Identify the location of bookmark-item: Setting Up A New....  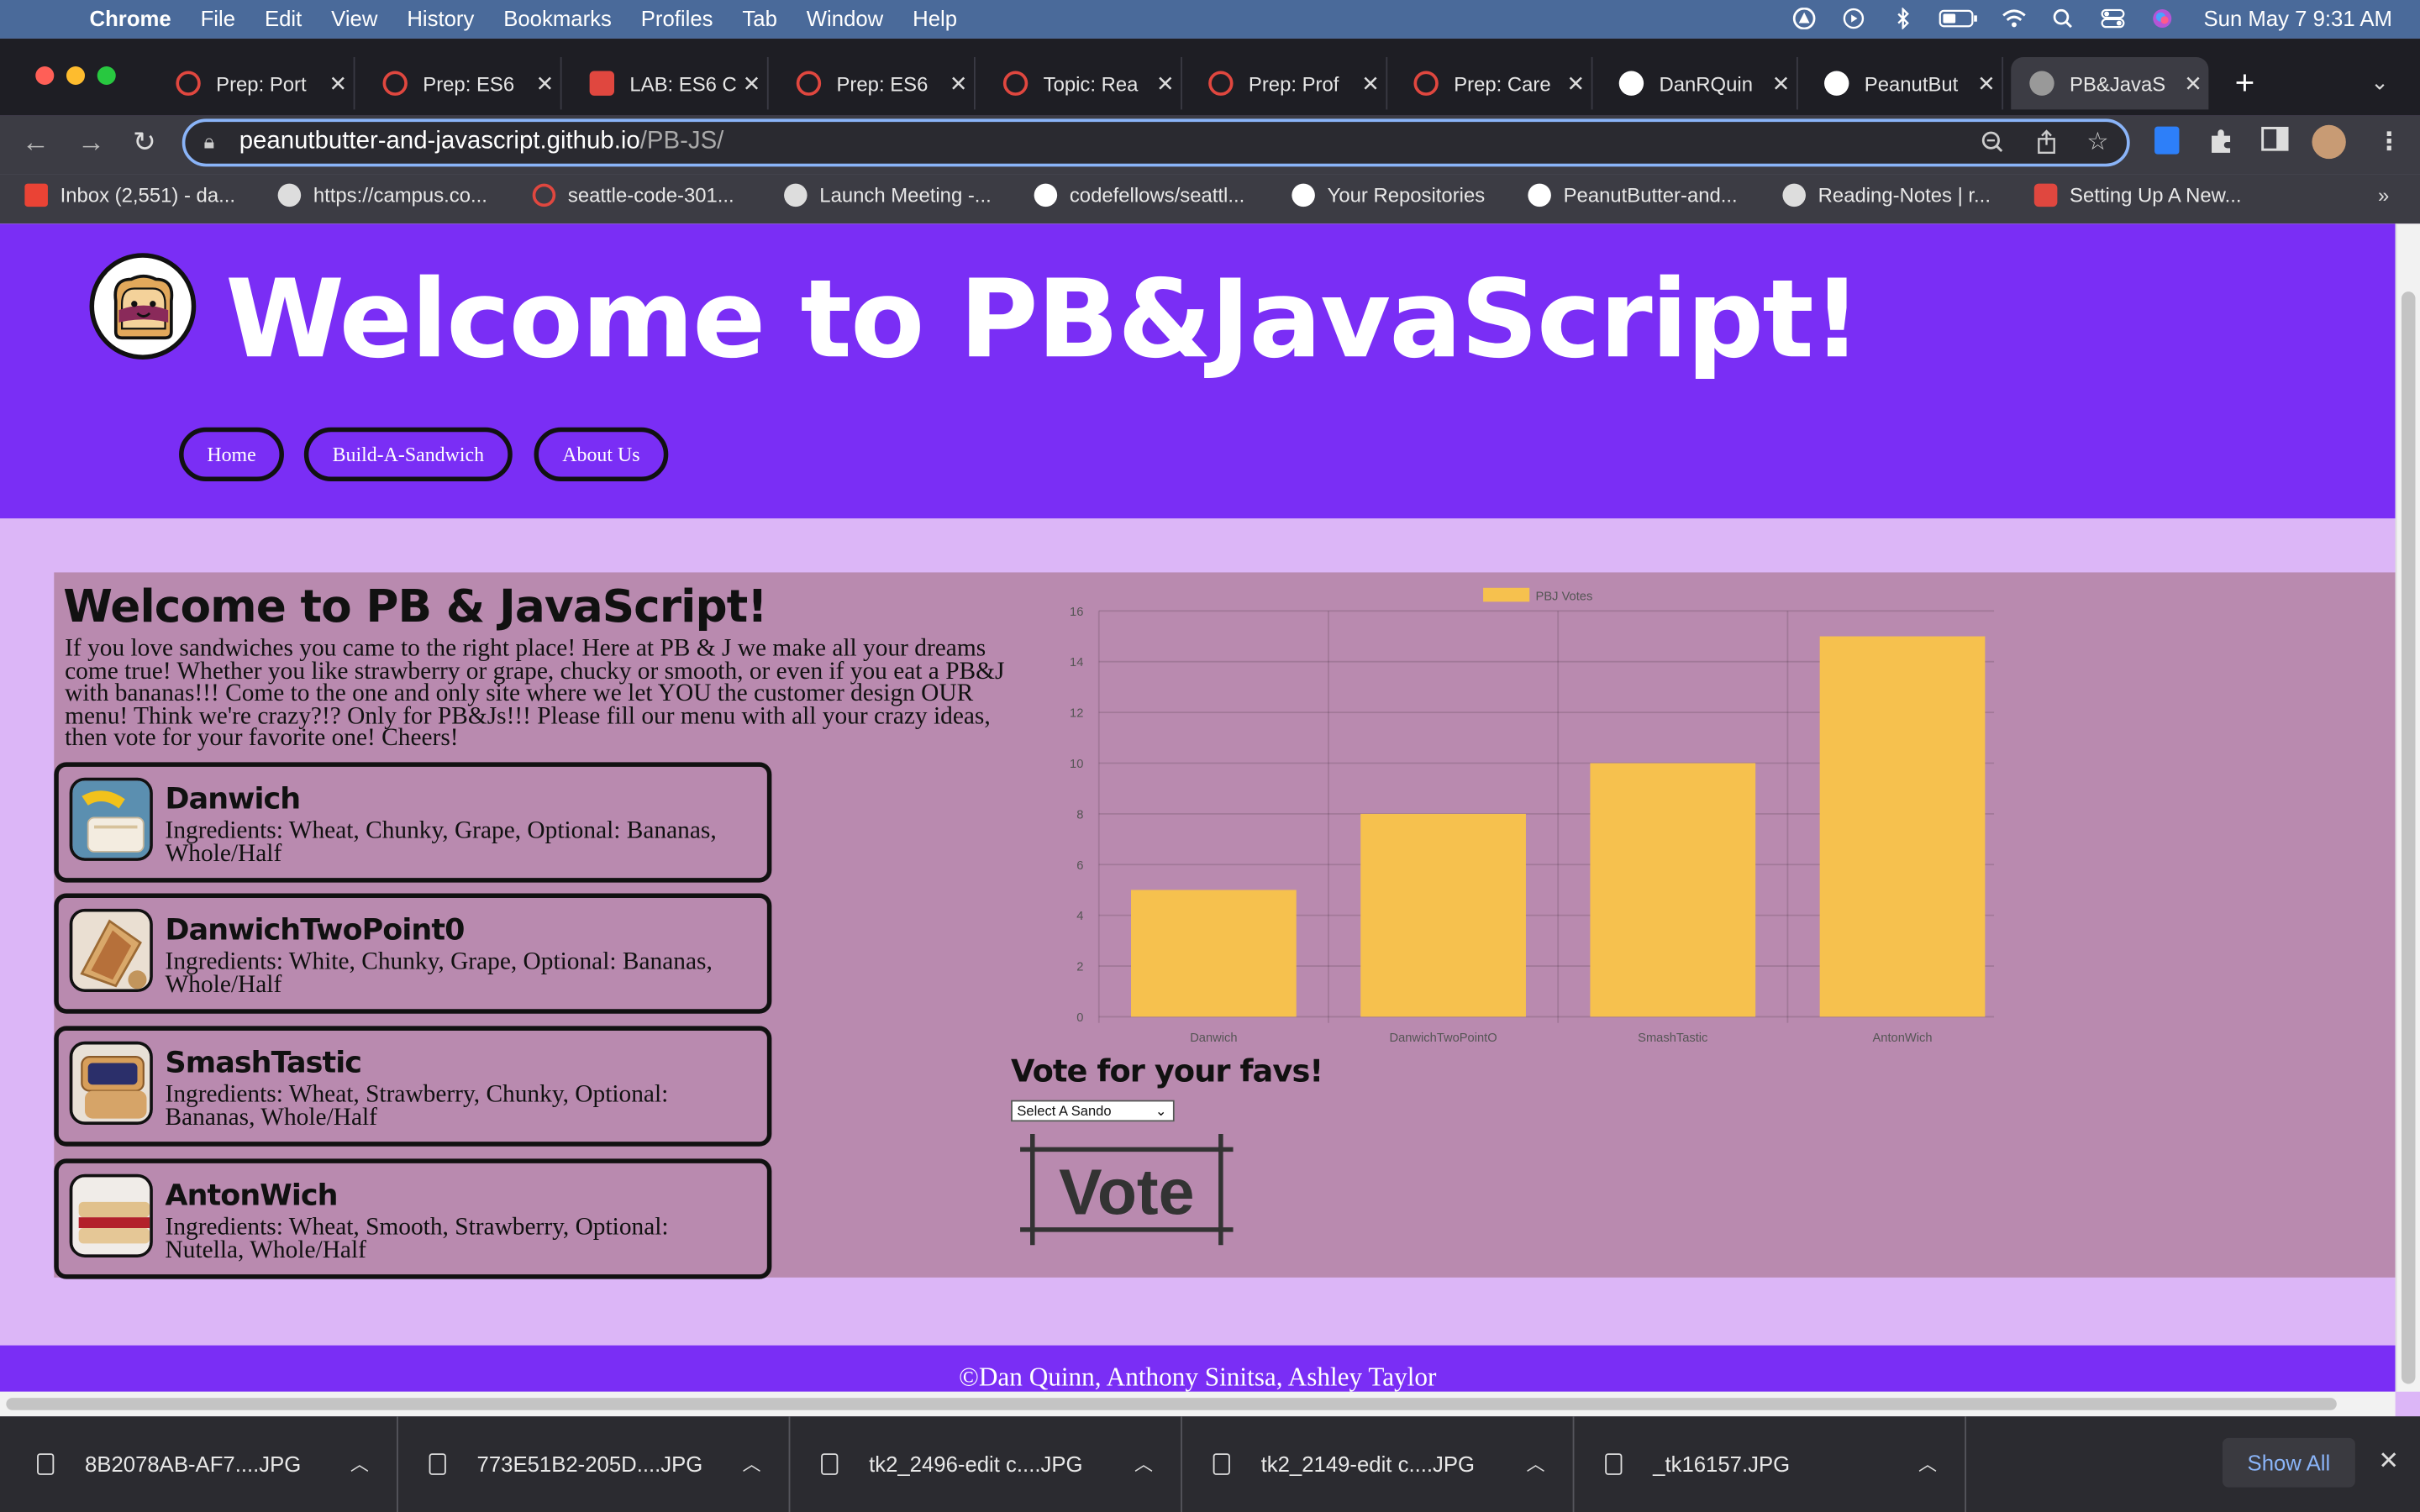
(2137, 195).